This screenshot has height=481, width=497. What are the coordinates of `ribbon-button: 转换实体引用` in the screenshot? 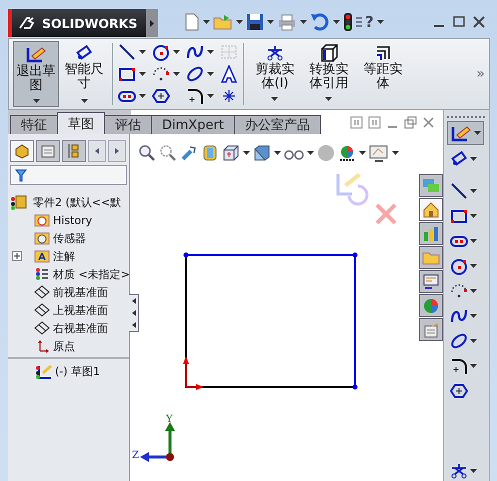 It's located at (329, 74).